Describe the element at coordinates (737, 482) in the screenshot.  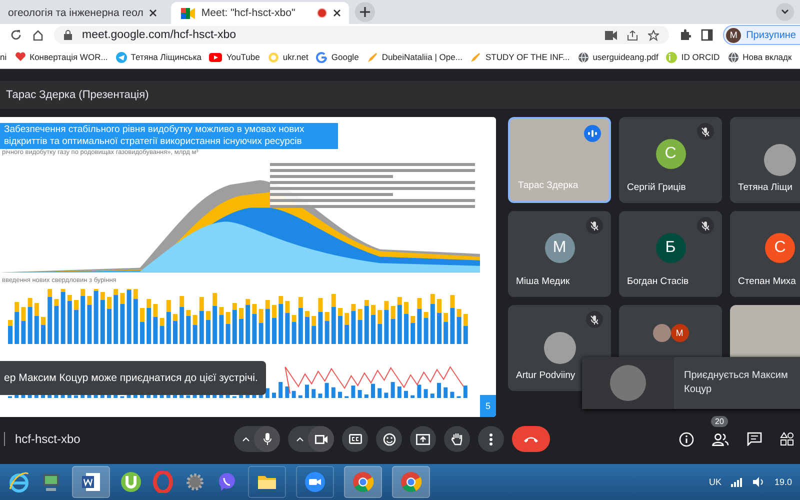
I see `signal-icon` at that location.